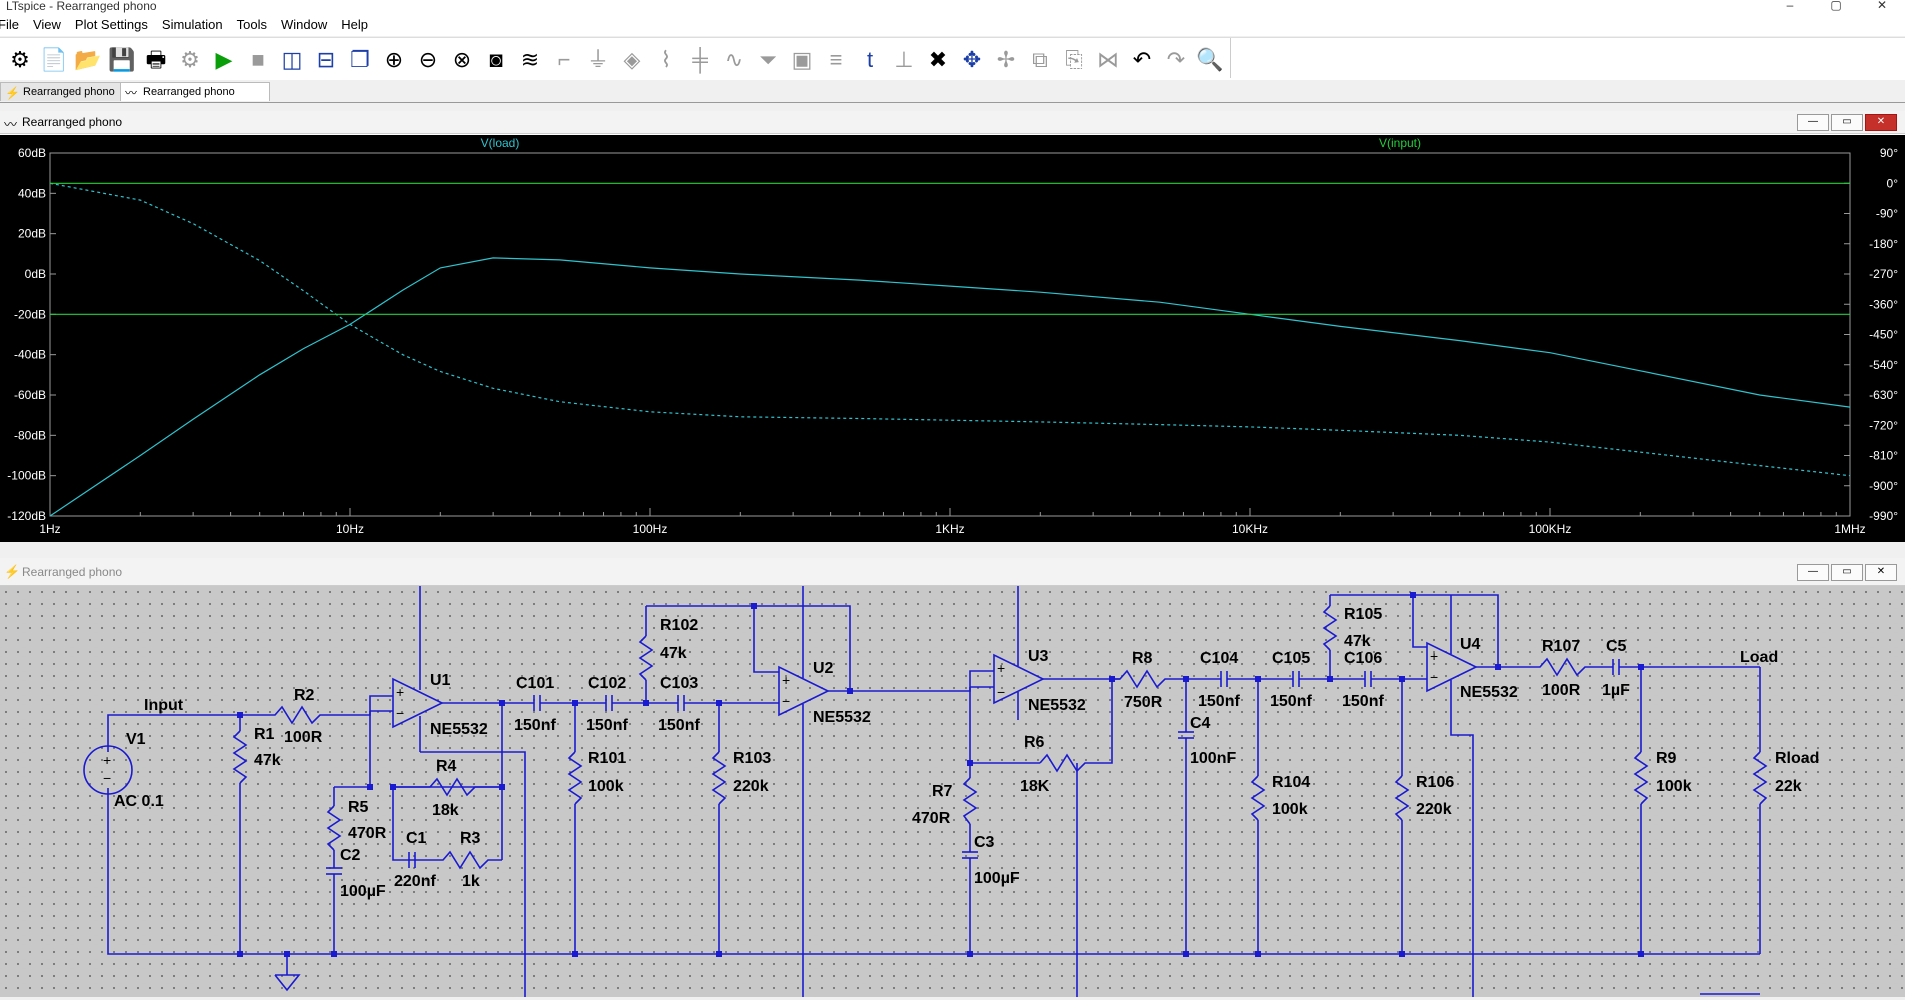 The height and width of the screenshot is (1000, 1905). Describe the element at coordinates (258, 60) in the screenshot. I see `halt-icon: ■` at that location.